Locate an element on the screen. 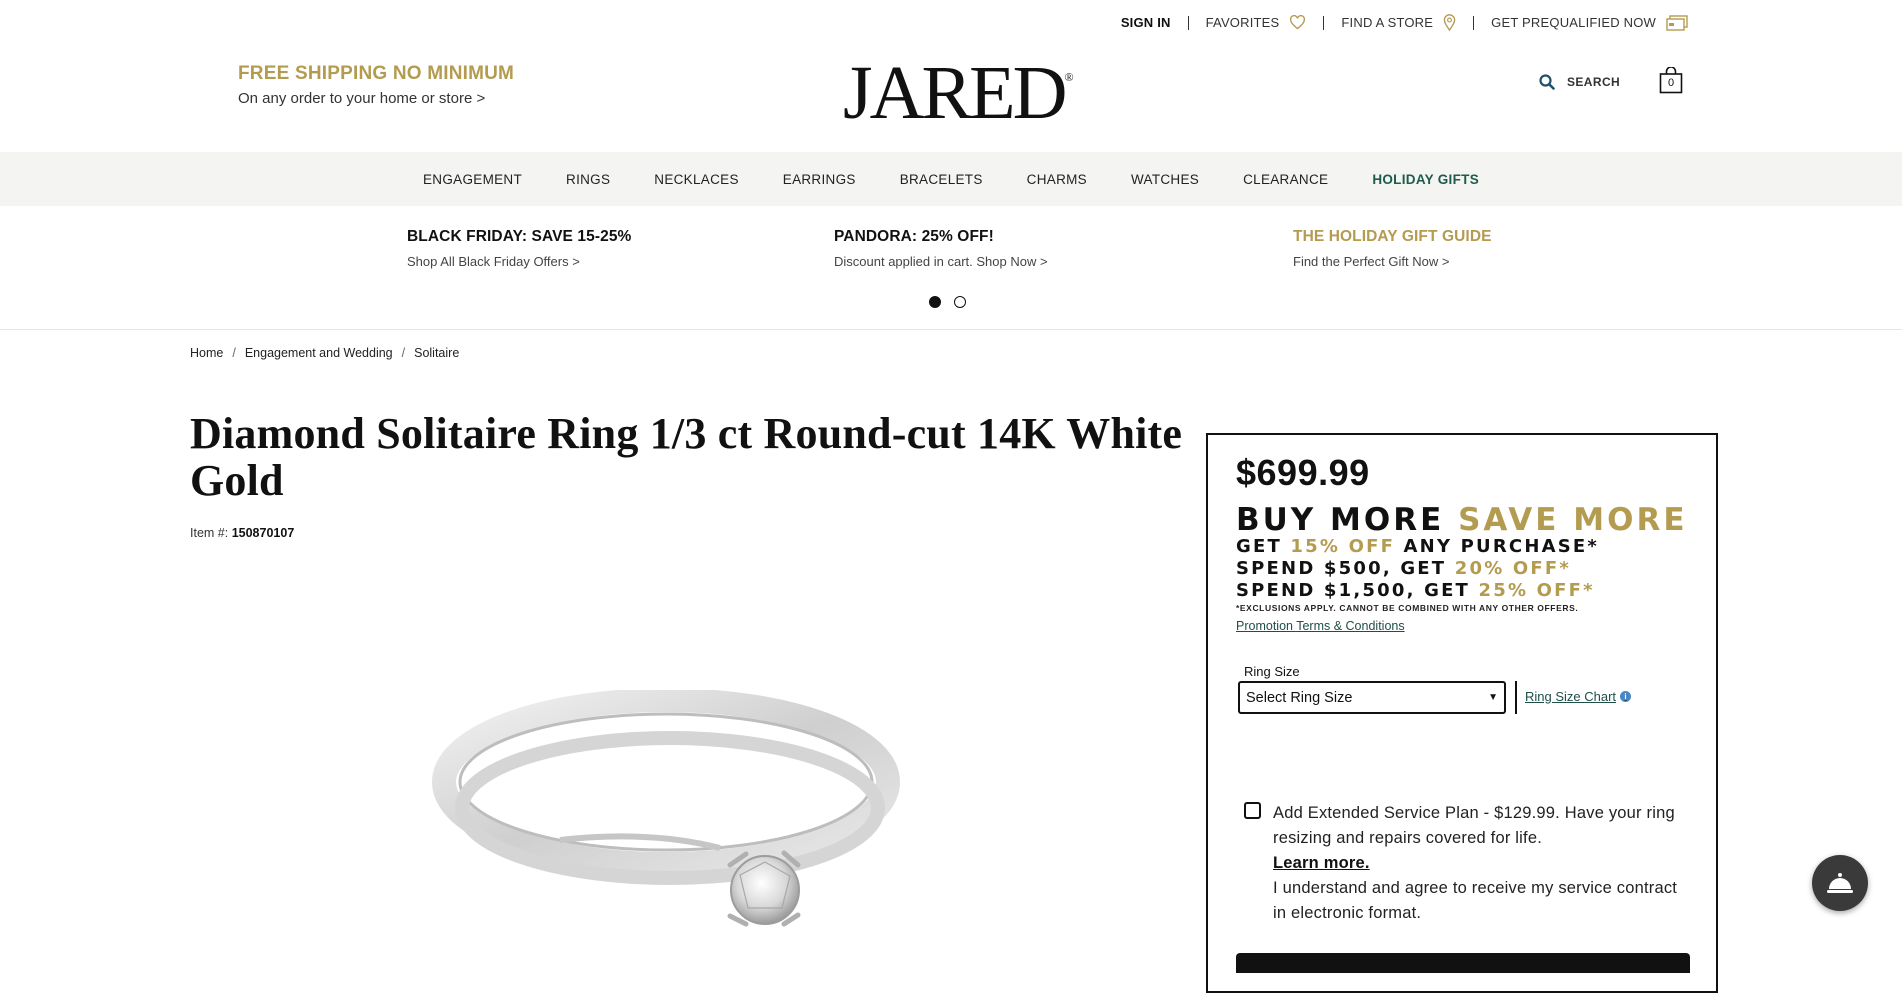  nav-bracelets: BRACELETS is located at coordinates (941, 179).